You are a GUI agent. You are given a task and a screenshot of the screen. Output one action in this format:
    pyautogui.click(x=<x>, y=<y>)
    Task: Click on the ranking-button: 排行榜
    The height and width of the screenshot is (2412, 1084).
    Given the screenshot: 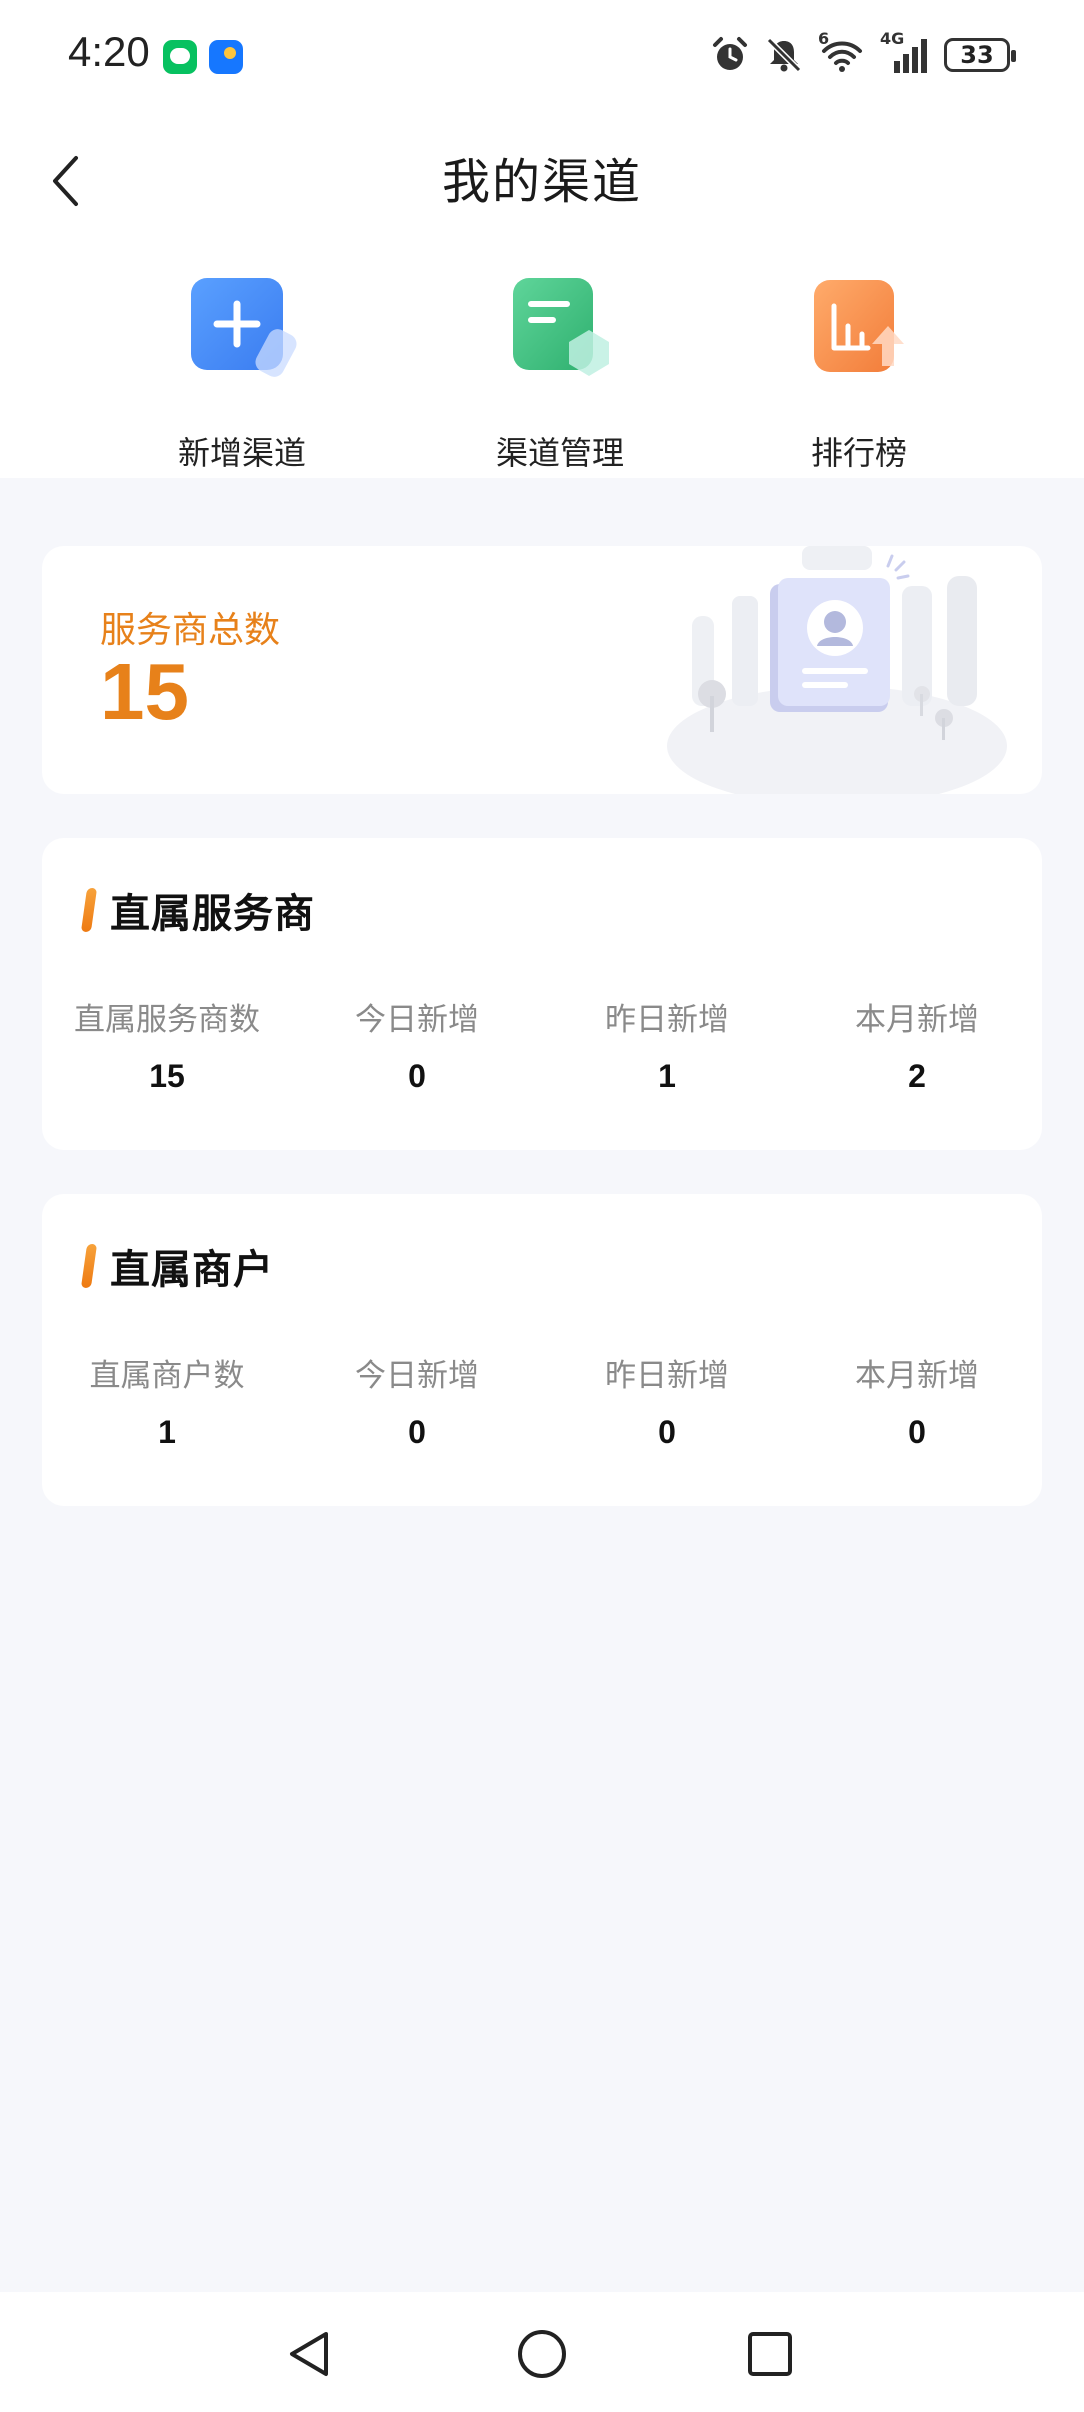 What is the action you would take?
    pyautogui.click(x=859, y=371)
    